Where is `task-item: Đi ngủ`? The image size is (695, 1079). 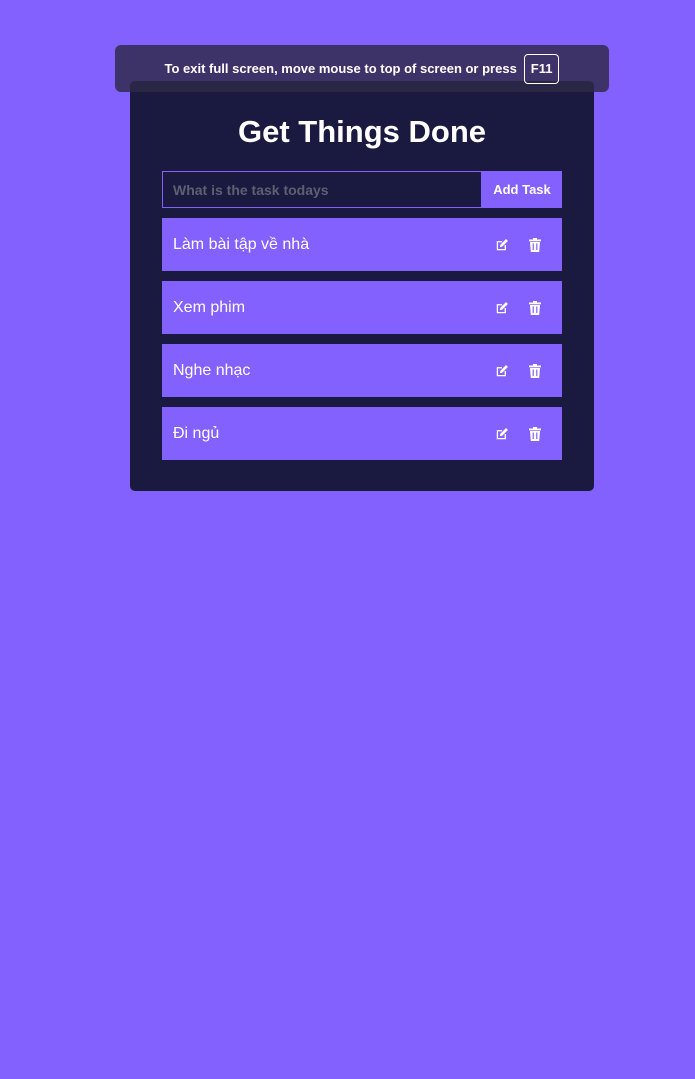
task-item: Đi ngủ is located at coordinates (362, 433).